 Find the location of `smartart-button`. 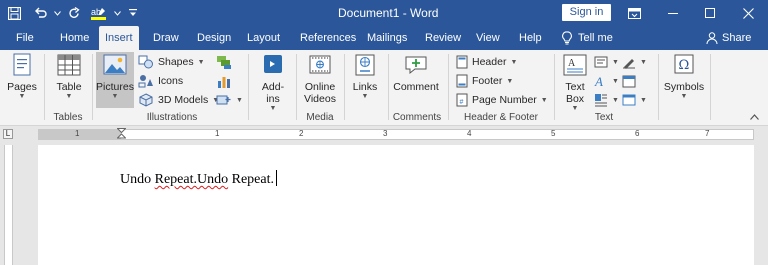

smartart-button is located at coordinates (224, 62).